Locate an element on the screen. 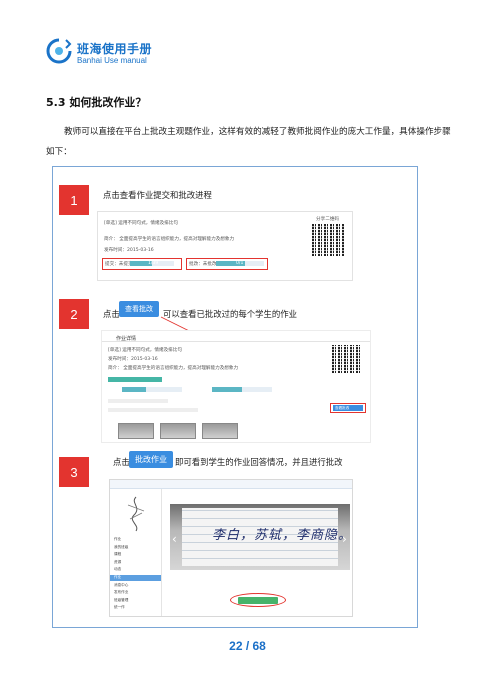  shot1-line1: [单选] 运用不同句式，情绪及排比句 is located at coordinates (141, 223).